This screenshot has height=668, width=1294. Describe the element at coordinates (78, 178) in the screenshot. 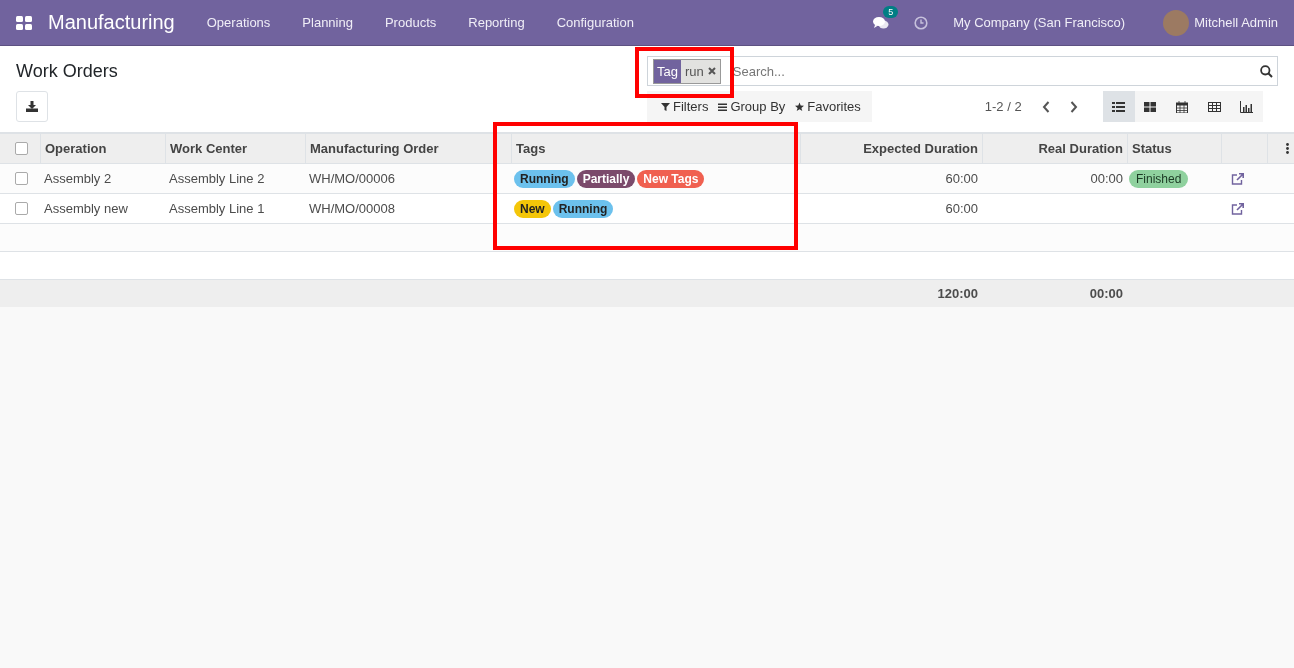

I see `table-cell: Assembly 2` at that location.